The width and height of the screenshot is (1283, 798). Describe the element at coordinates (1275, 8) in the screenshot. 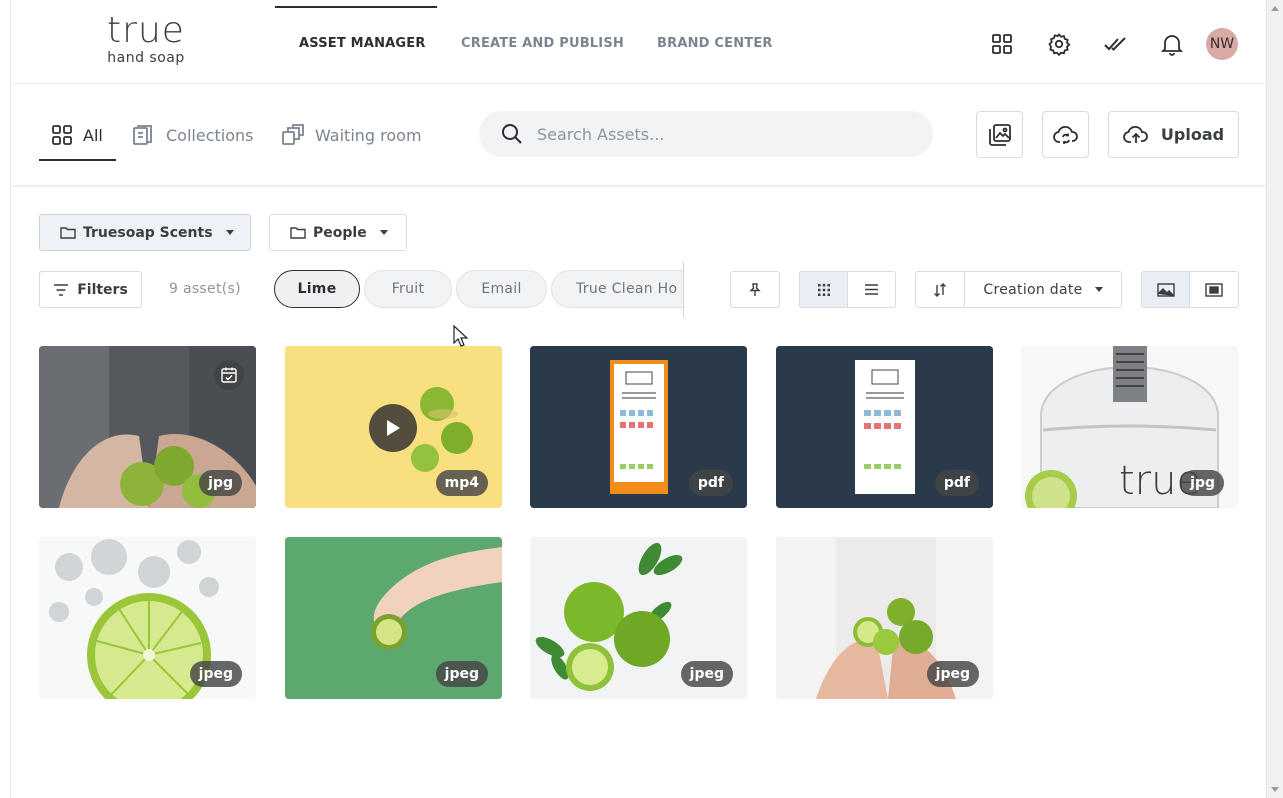

I see `scroll-up-arrow-icon` at that location.